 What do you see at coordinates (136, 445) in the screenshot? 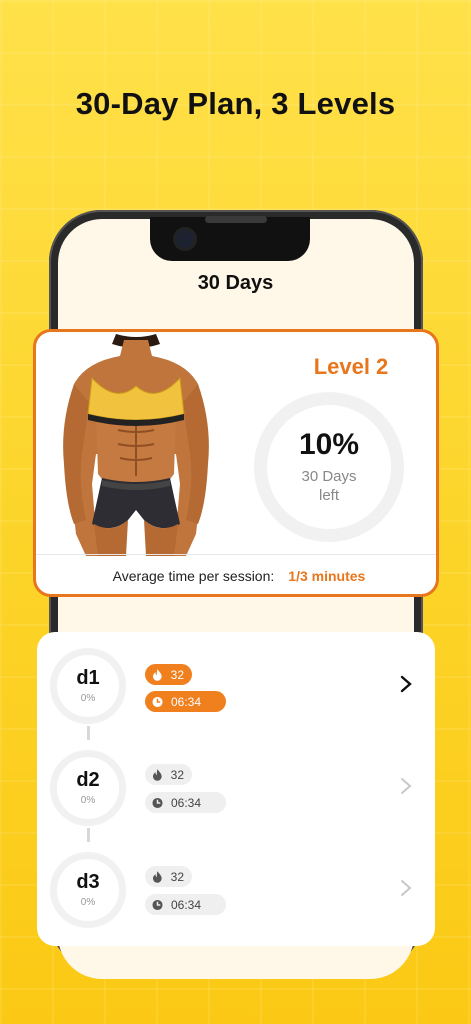
I see `fitness-model-illustration` at bounding box center [136, 445].